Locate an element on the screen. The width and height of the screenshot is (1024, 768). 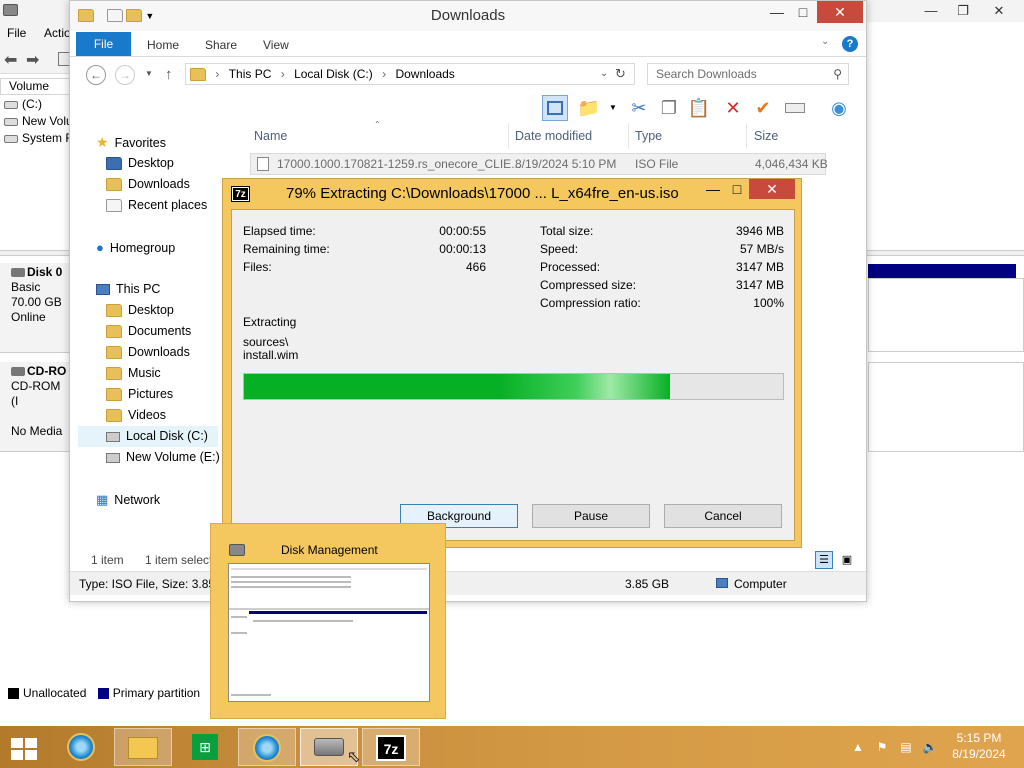
volume-icon is located at coordinates (11, 121).